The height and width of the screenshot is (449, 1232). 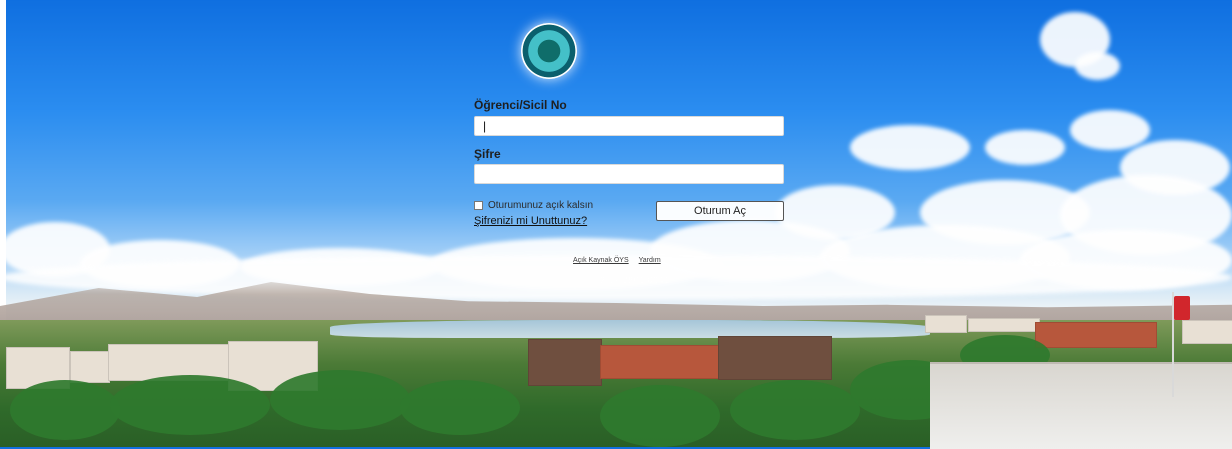 What do you see at coordinates (478, 205) in the screenshot?
I see `remember-me-checkbox` at bounding box center [478, 205].